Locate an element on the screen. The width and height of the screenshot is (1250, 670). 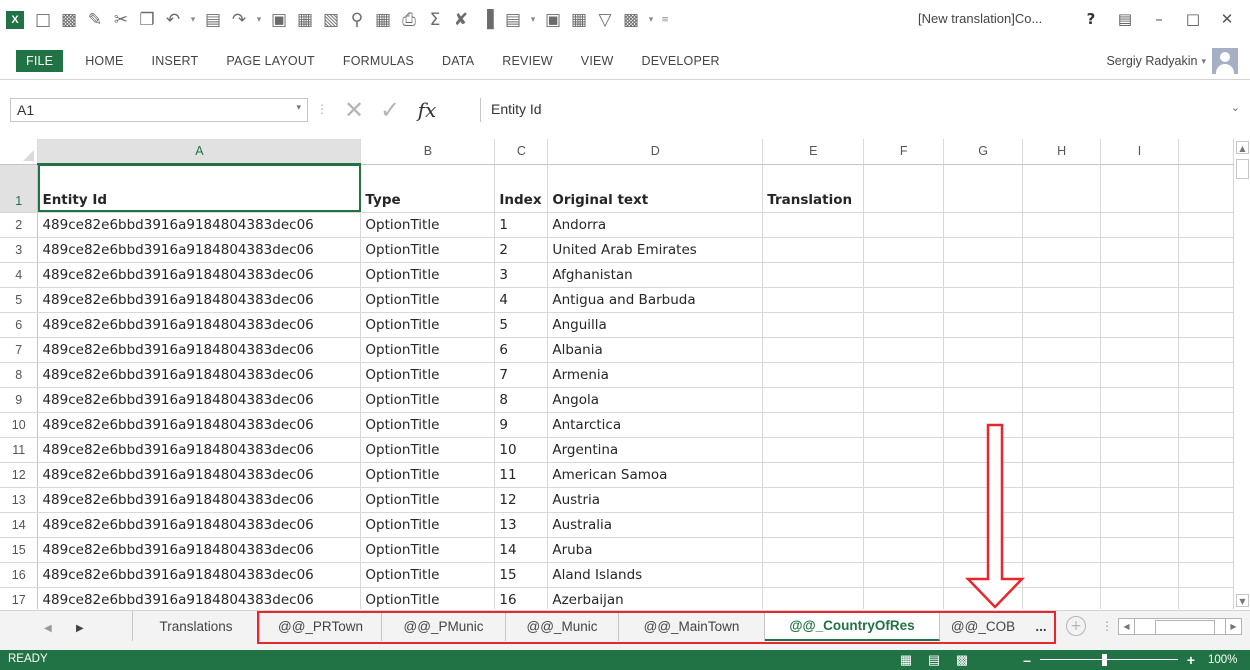
cell: Antarctica is located at coordinates (655, 425).